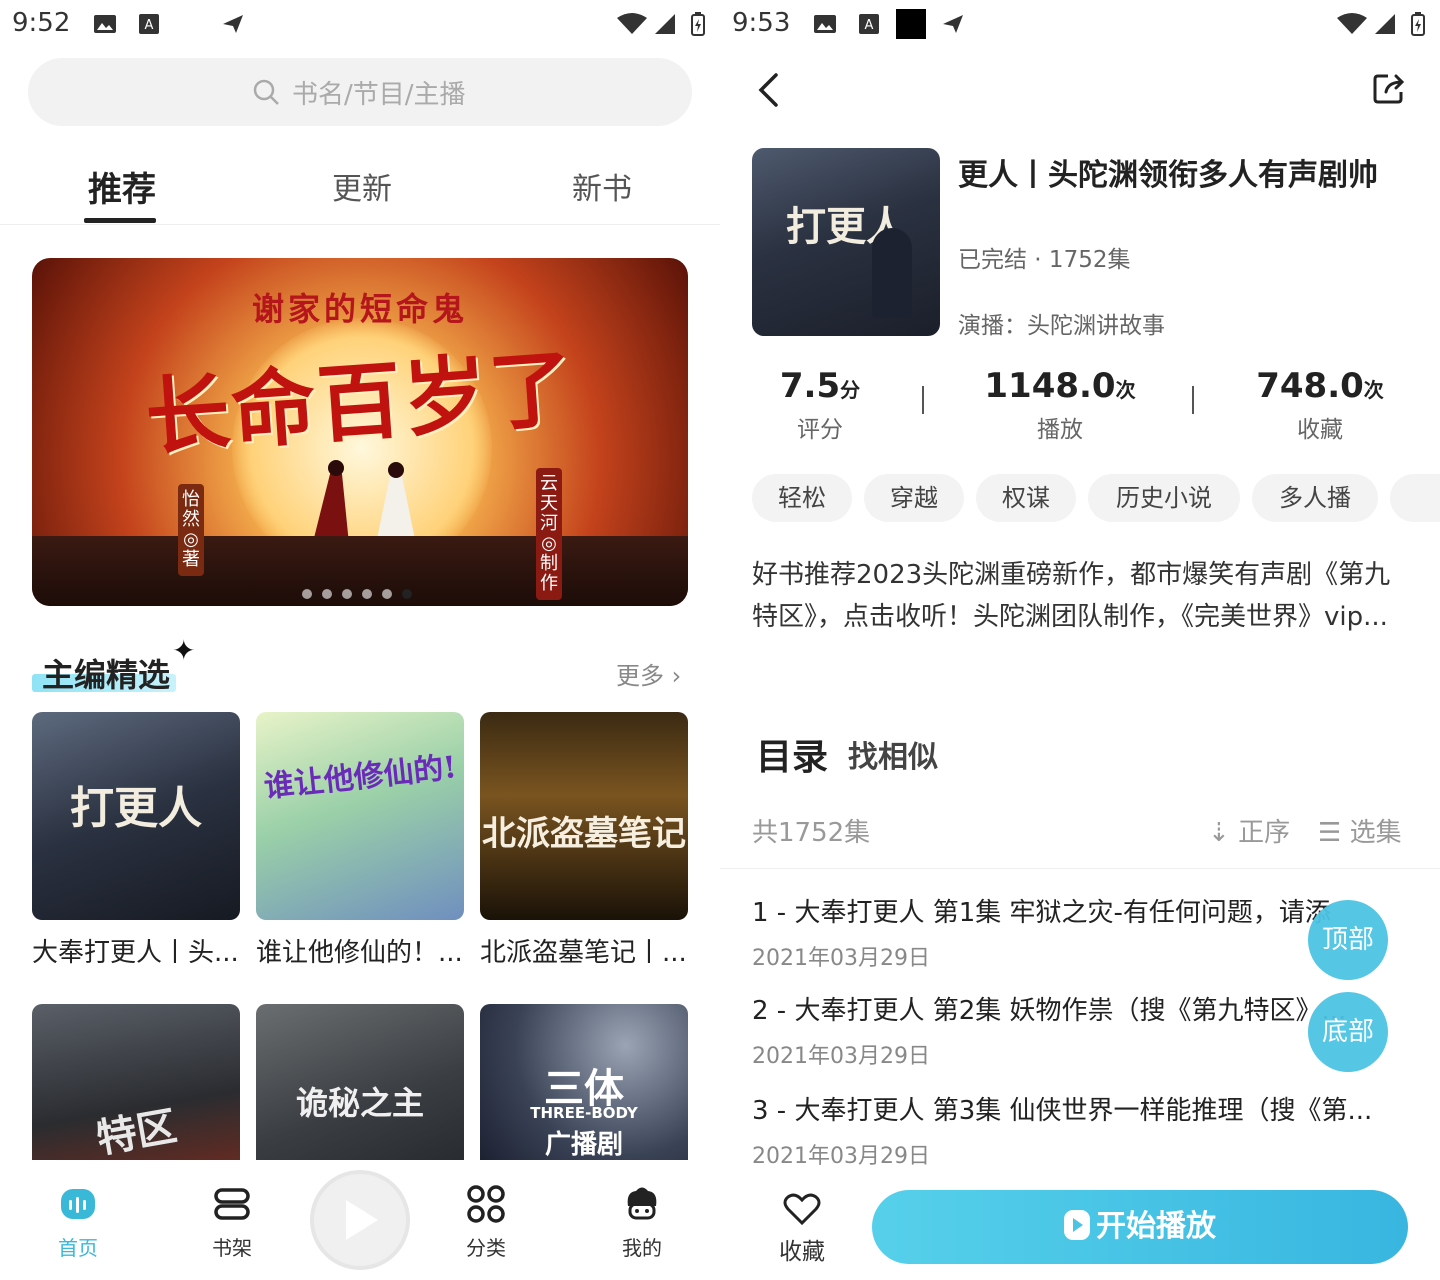  What do you see at coordinates (1348, 1032) in the screenshot?
I see `scroll-bottom-button: 底部` at bounding box center [1348, 1032].